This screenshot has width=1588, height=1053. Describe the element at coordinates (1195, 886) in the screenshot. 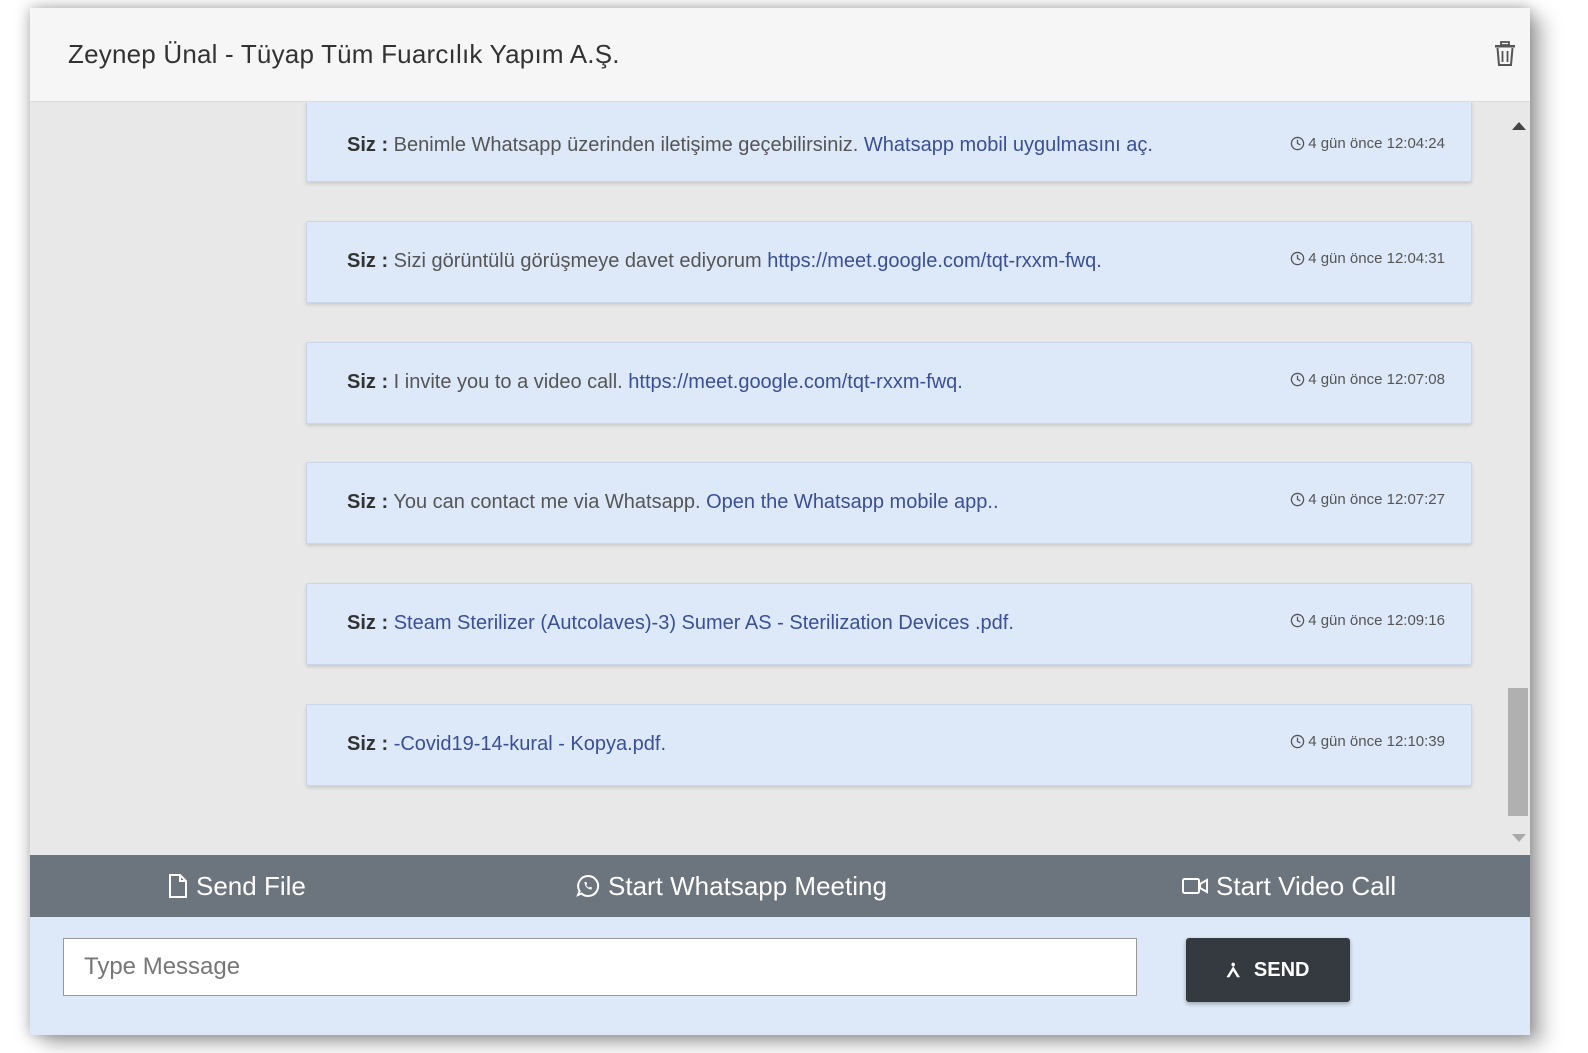

I see `video-camera-icon` at that location.